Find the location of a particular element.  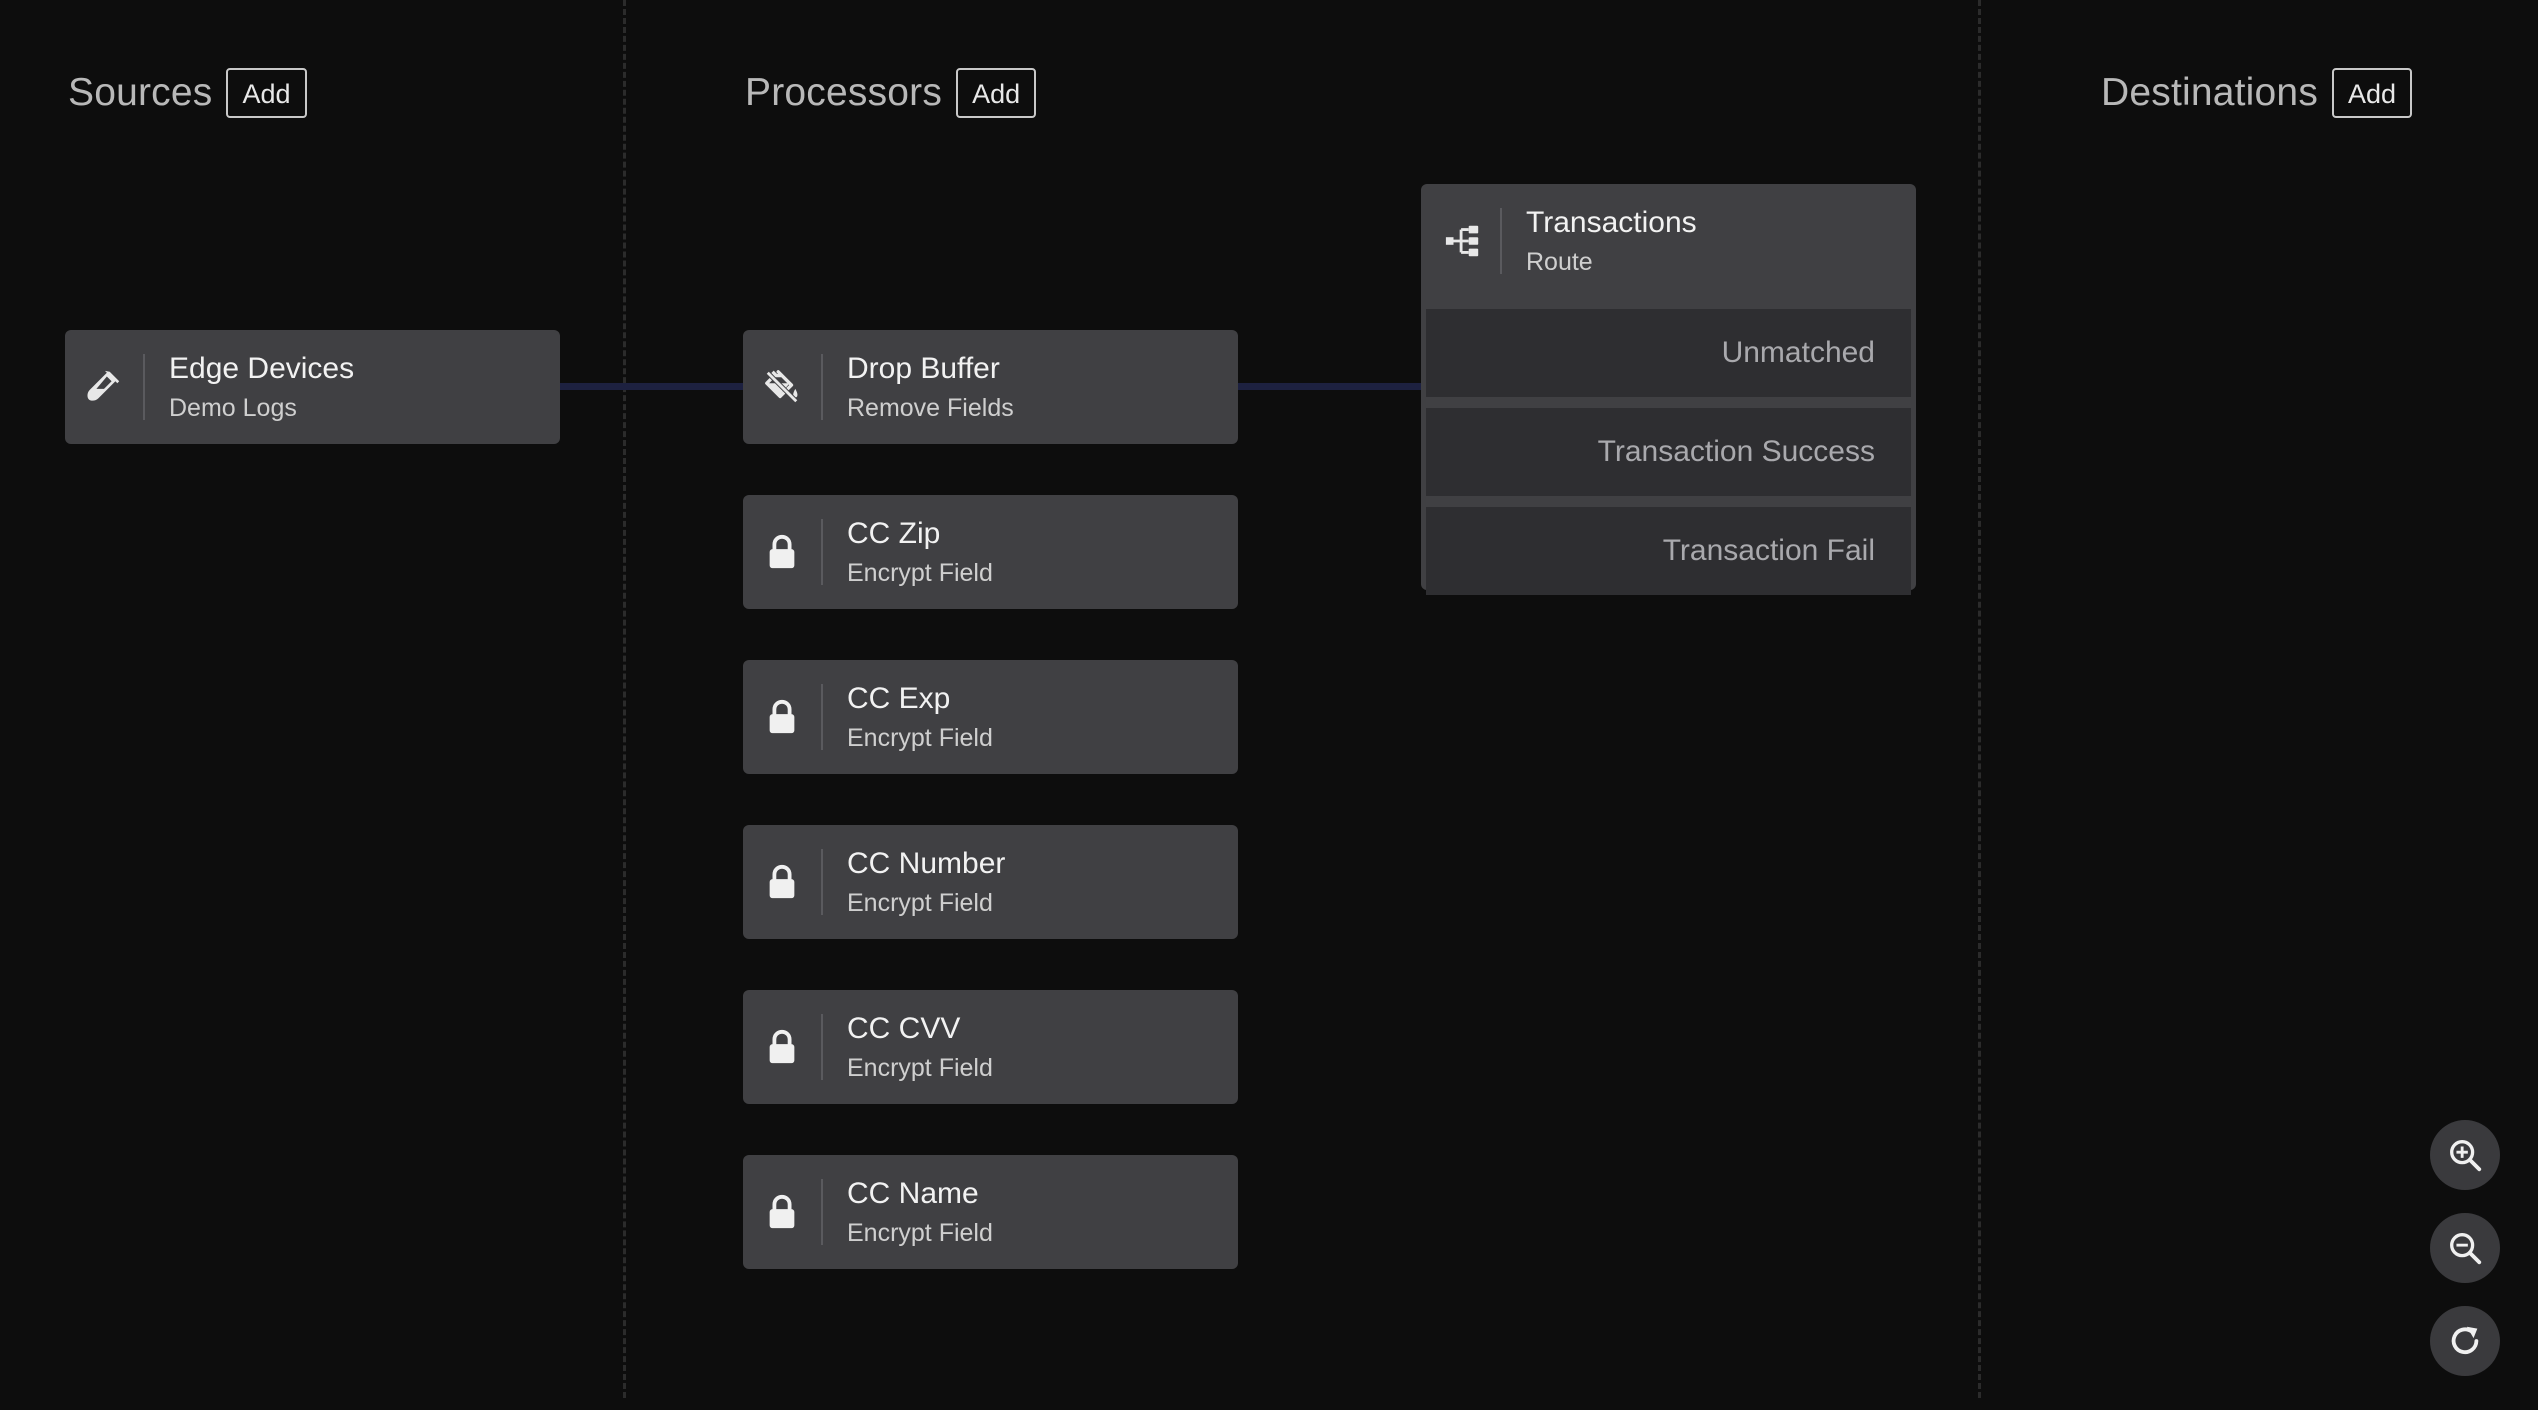

node-type: Demo Logs is located at coordinates (233, 407).